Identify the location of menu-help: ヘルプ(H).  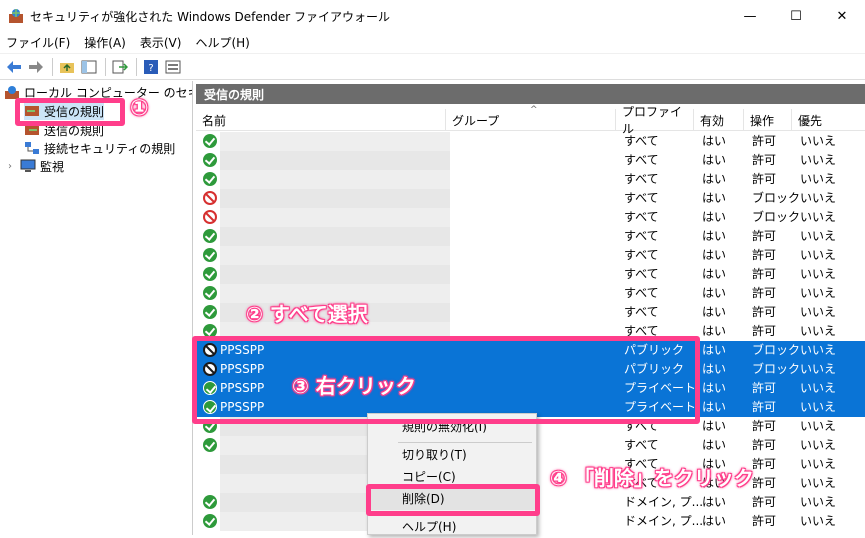
(222, 42).